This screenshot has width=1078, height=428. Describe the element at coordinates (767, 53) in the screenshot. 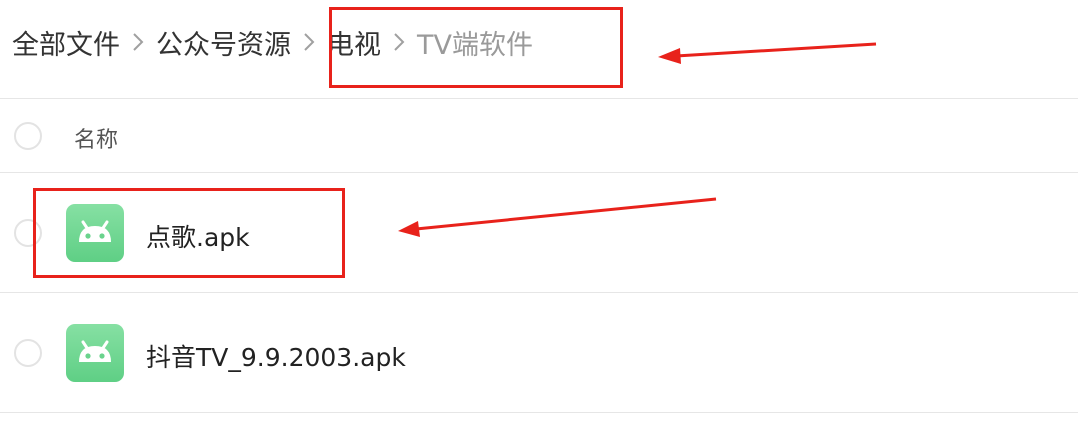

I see `annotation-arrow-breadcrumb` at that location.